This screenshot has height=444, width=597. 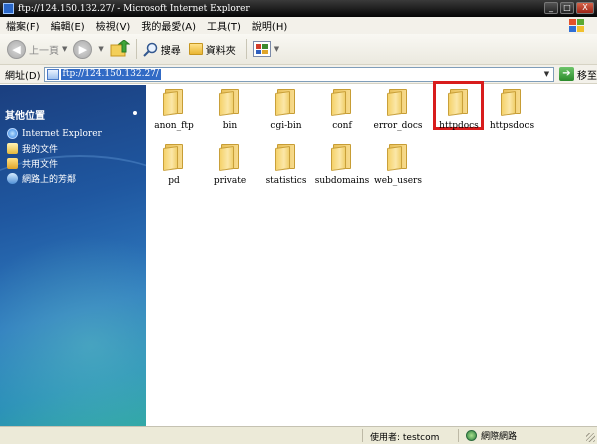 What do you see at coordinates (12, 163) in the screenshot?
I see `shared-documents-icon` at bounding box center [12, 163].